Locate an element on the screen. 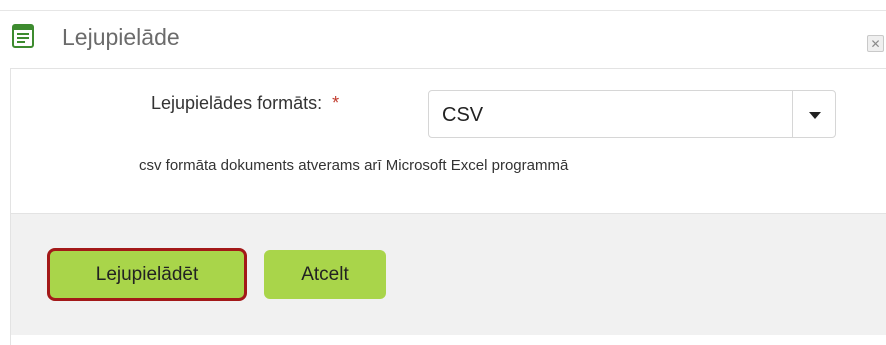 The width and height of the screenshot is (886, 345). format-label: Lejupielādes formāts: * is located at coordinates (245, 103).